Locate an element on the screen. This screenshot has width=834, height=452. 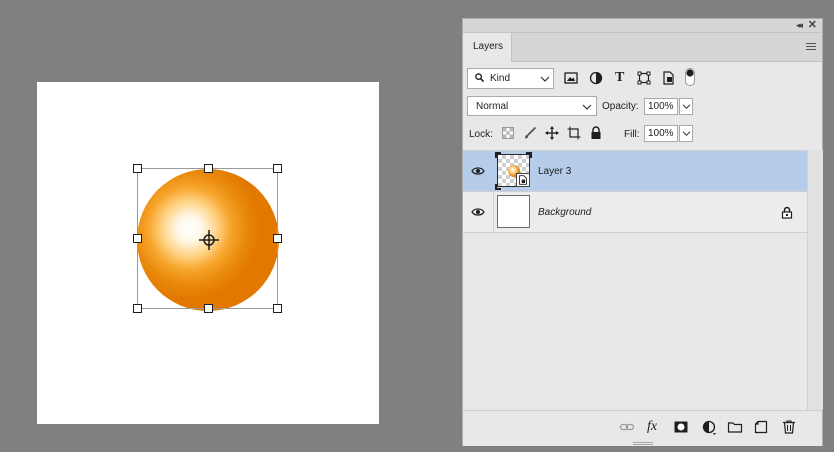
panel-title-bar: ◂◂ ✕ is located at coordinates (642, 26).